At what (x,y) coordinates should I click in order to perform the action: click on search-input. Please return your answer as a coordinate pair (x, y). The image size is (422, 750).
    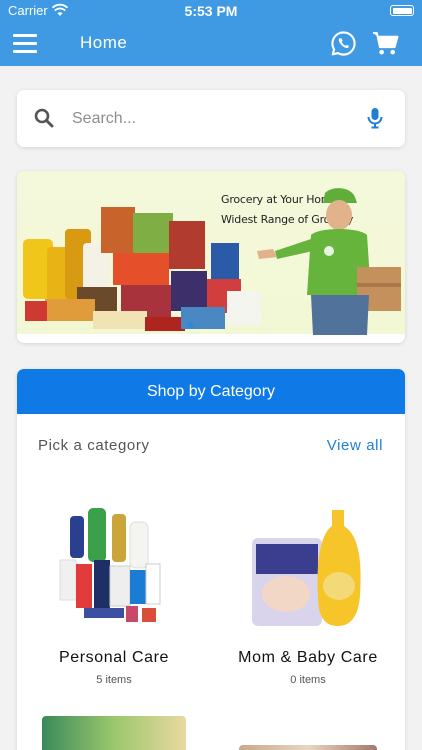
    Looking at the image, I should click on (212, 119).